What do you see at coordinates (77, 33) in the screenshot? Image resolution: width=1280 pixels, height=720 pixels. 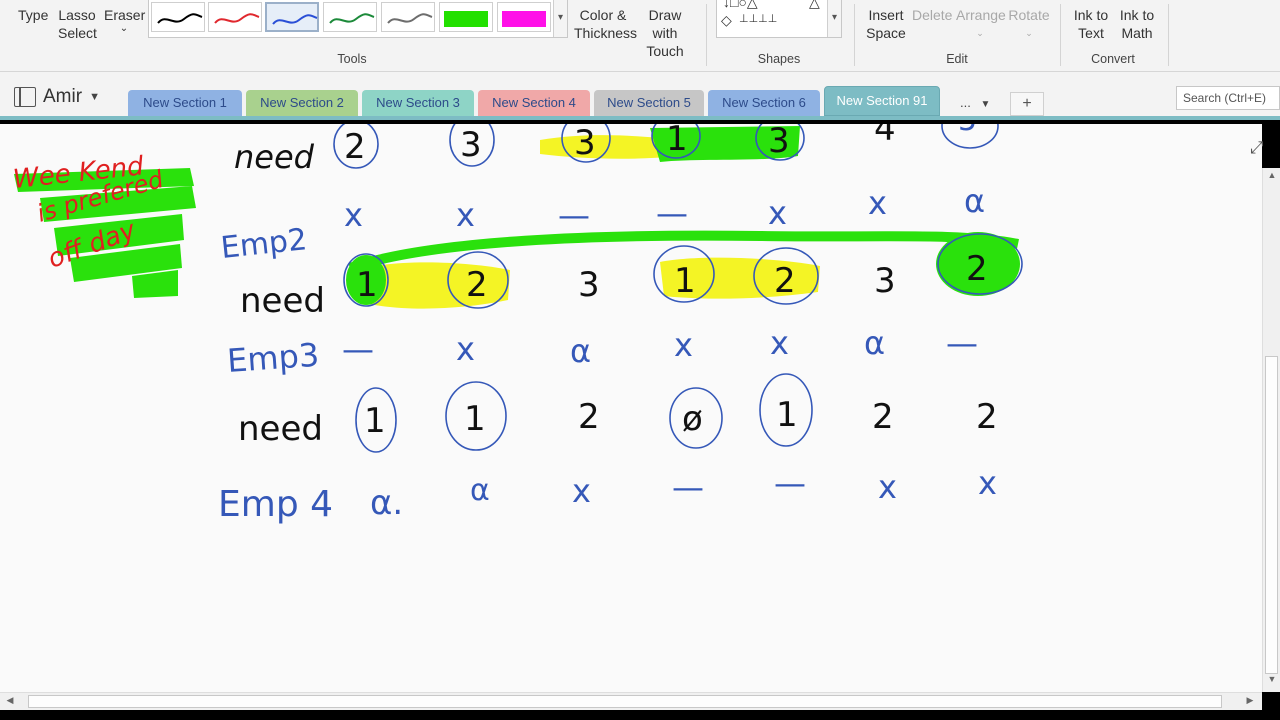 I see `lasso-label-2: Select` at bounding box center [77, 33].